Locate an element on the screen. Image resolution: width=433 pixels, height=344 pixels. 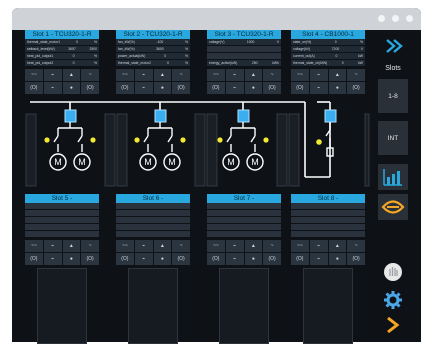
expand-chevrons-icon is located at coordinates (394, 46).